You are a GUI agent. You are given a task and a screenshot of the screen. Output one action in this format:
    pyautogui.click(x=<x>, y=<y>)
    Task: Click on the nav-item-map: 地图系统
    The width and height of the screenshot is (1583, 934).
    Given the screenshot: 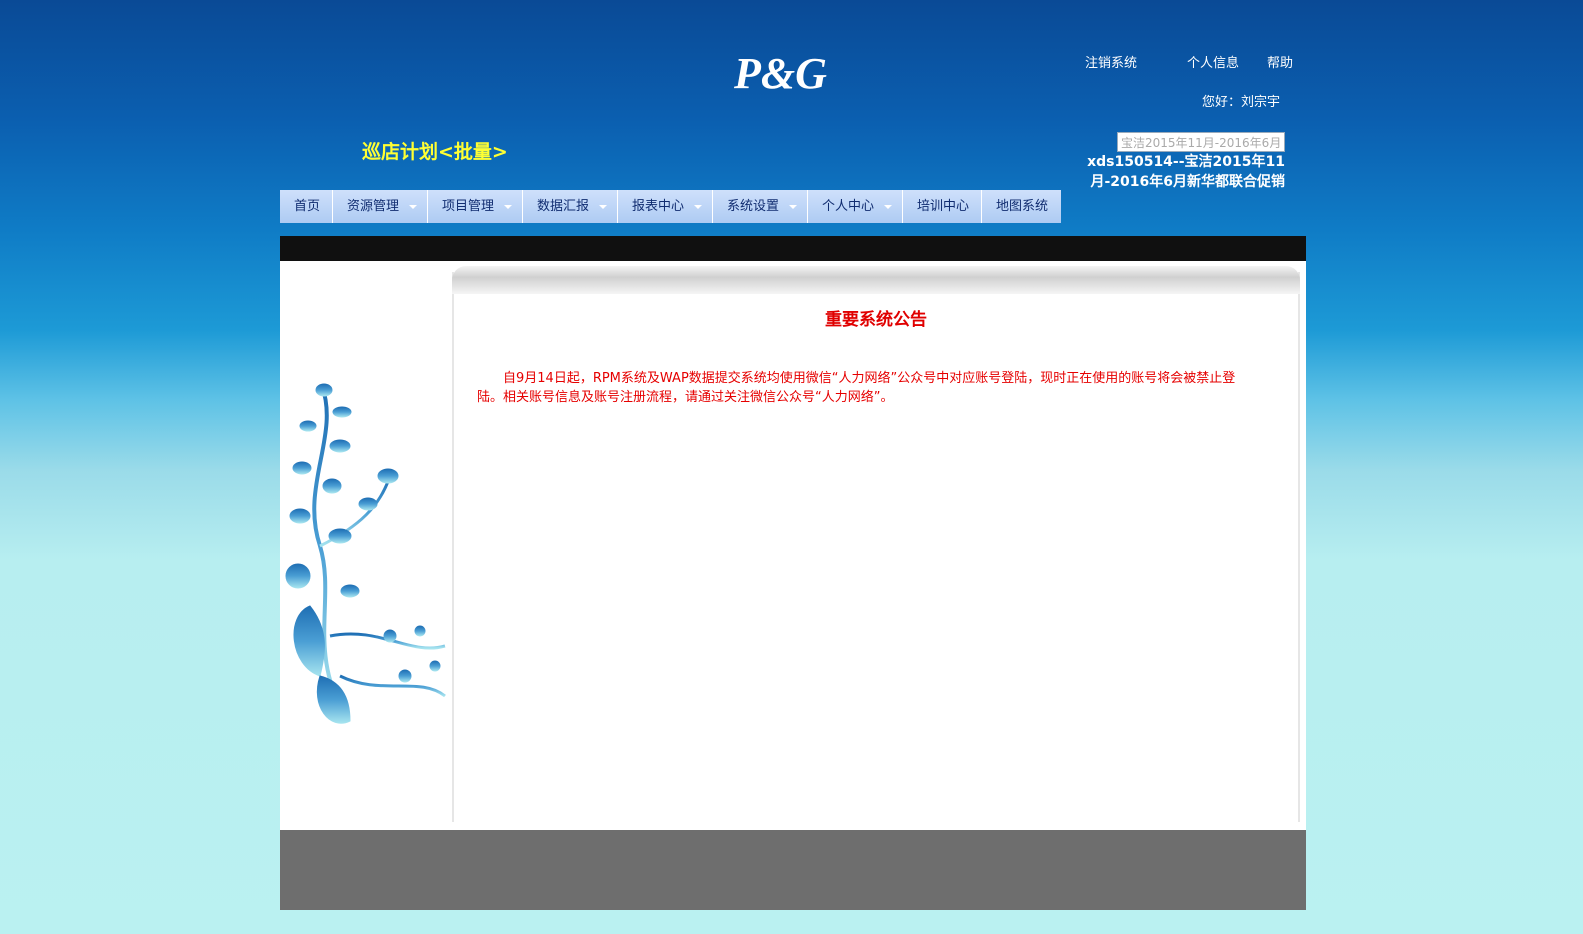 What is the action you would take?
    pyautogui.click(x=1021, y=206)
    